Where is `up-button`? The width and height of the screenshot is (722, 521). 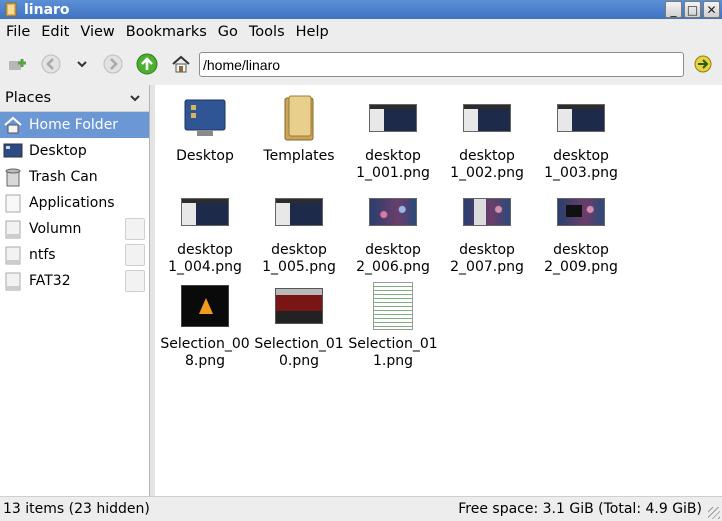 up-button is located at coordinates (147, 64).